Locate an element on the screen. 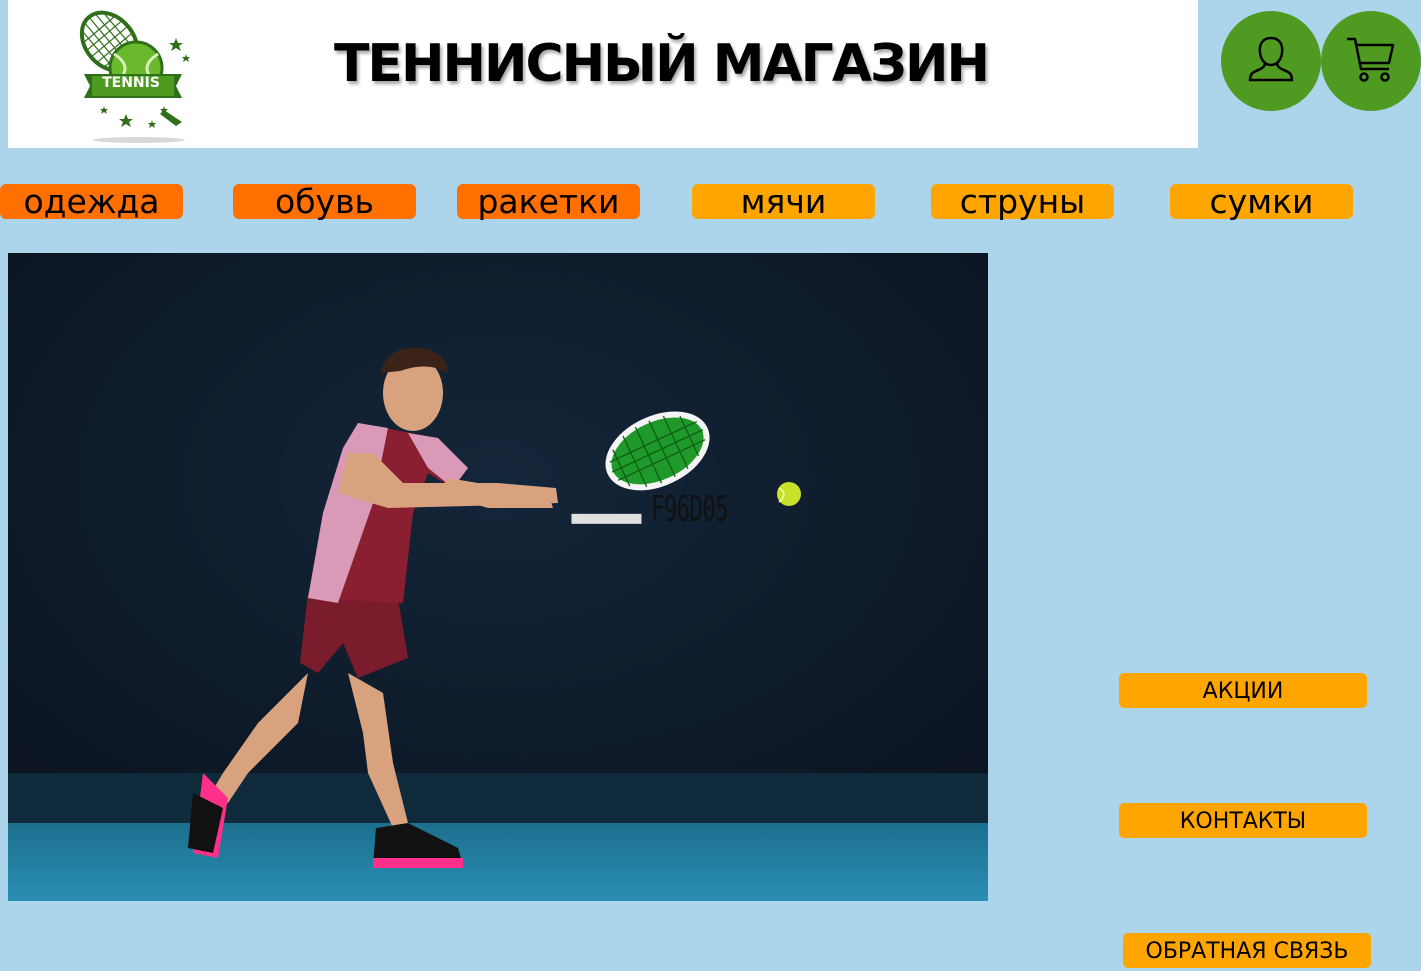 This screenshot has width=1421, height=971. nav-item-label: ракетки is located at coordinates (548, 201).